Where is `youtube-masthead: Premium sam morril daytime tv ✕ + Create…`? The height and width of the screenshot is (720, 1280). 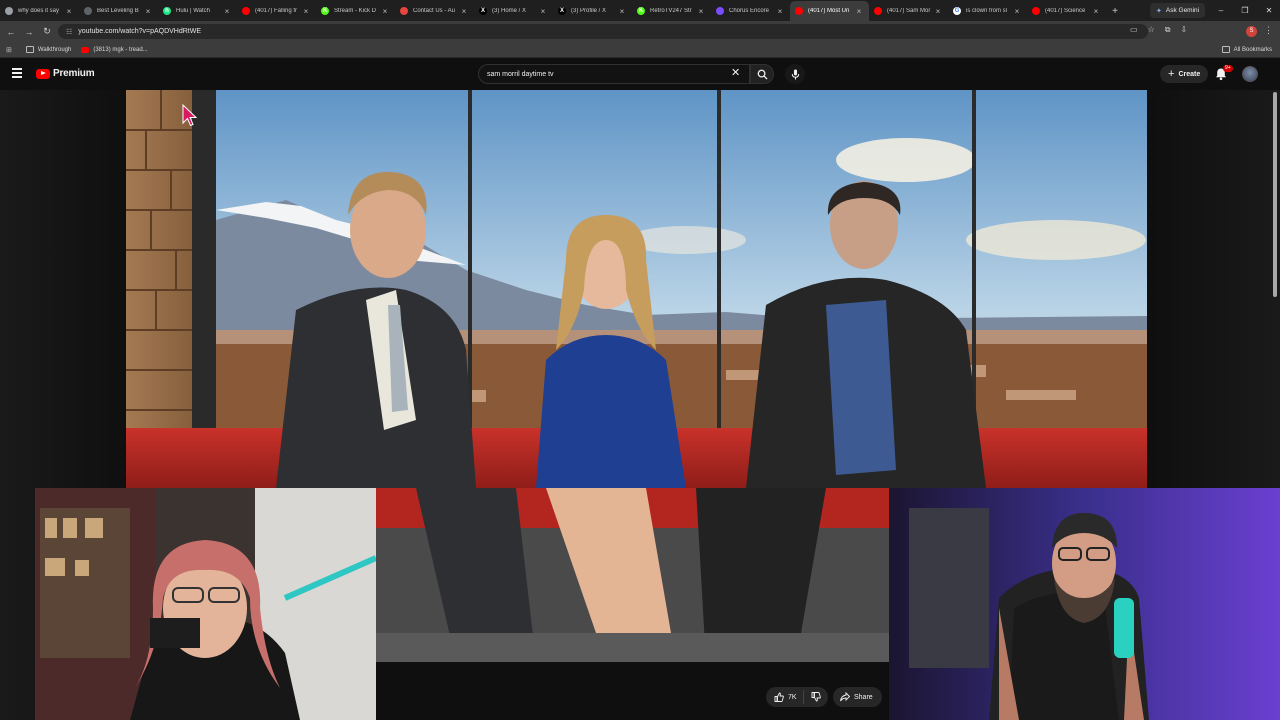
youtube-masthead: Premium sam morril daytime tv ✕ + Create… is located at coordinates (640, 74).